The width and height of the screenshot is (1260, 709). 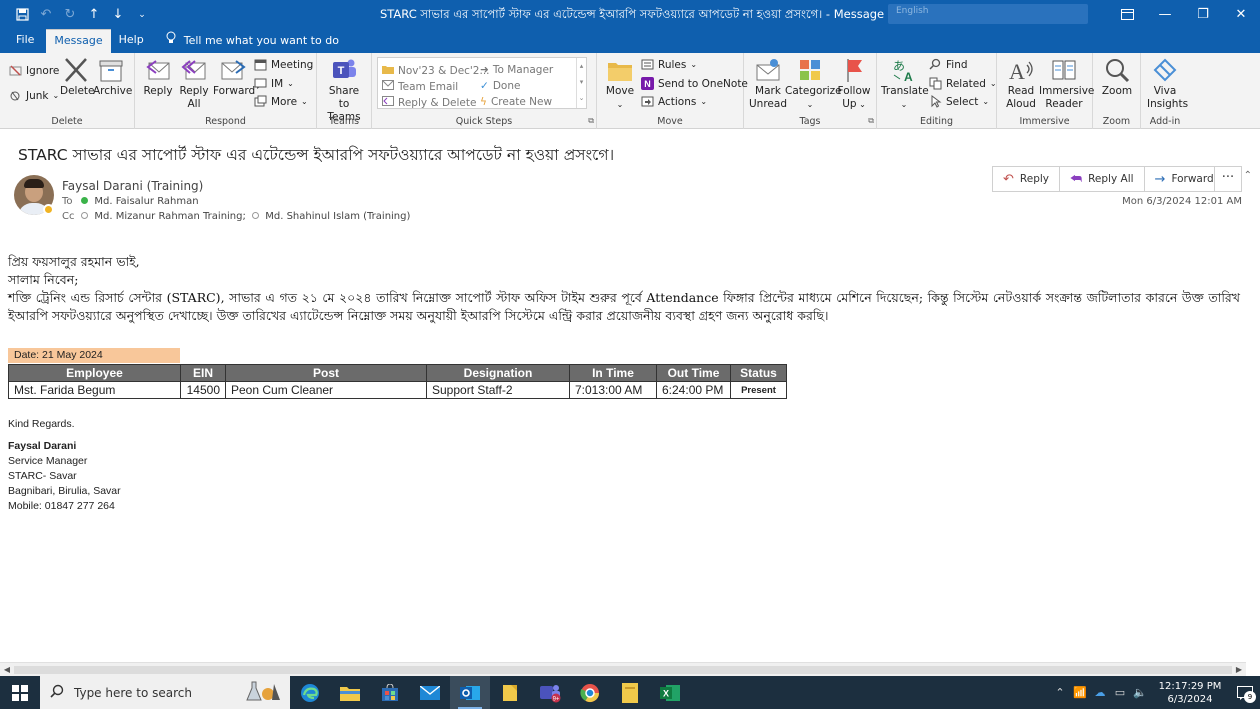 What do you see at coordinates (1060, 692) in the screenshot?
I see `show-hidden-icons: ⌃` at bounding box center [1060, 692].